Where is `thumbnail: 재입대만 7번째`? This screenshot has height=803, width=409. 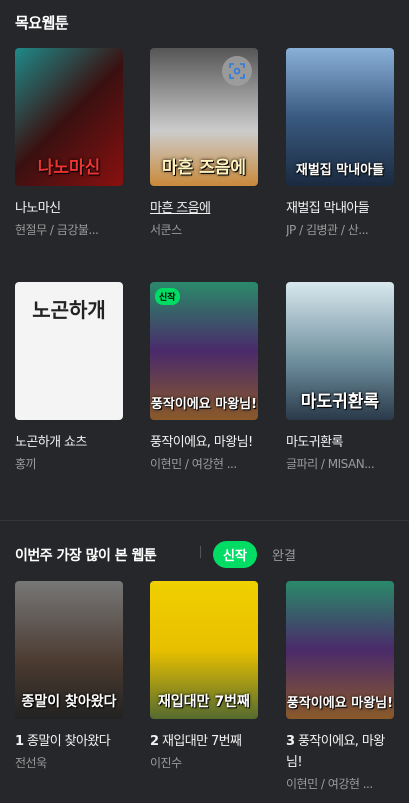
thumbnail: 재입대만 7번째 is located at coordinates (204, 650).